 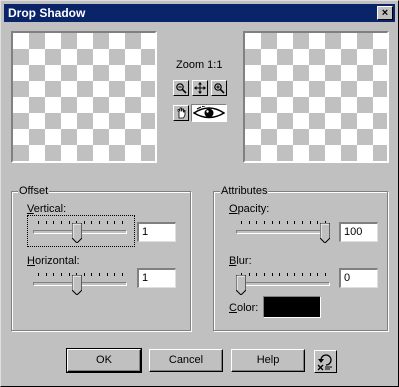 What do you see at coordinates (358, 232) in the screenshot?
I see `opacity-input: 100` at bounding box center [358, 232].